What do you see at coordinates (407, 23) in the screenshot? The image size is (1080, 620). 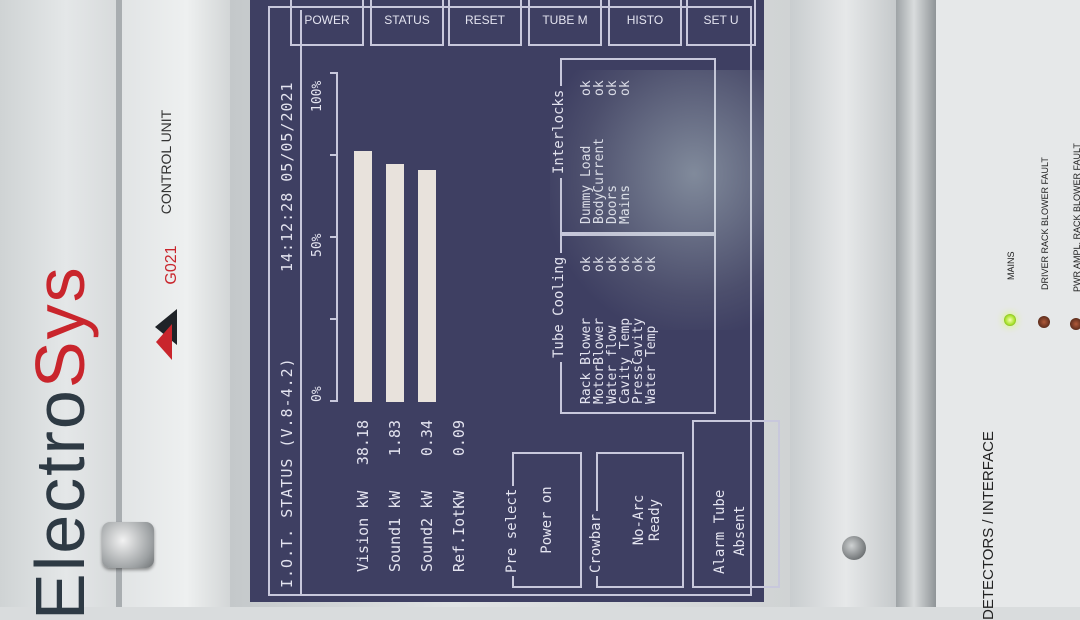 I see `menu-button-status: STATUS` at bounding box center [407, 23].